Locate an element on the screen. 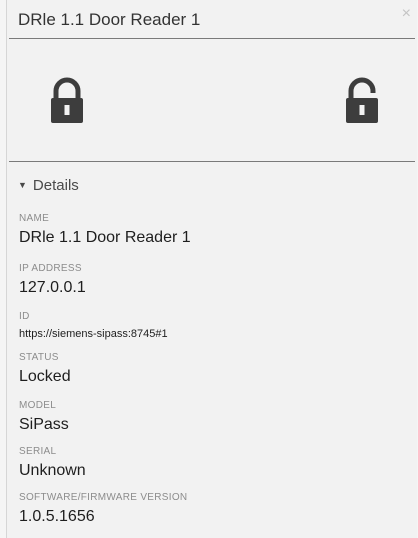 Image resolution: width=418 pixels, height=538 pixels. close-icon: × is located at coordinates (406, 14).